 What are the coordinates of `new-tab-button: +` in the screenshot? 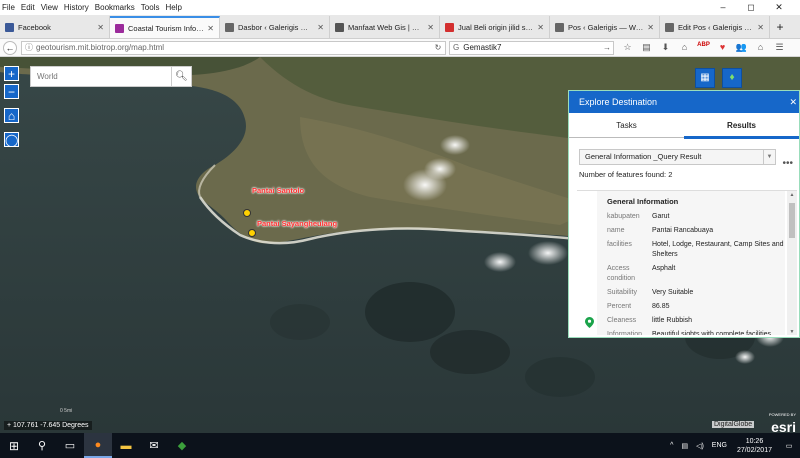 It's located at (780, 27).